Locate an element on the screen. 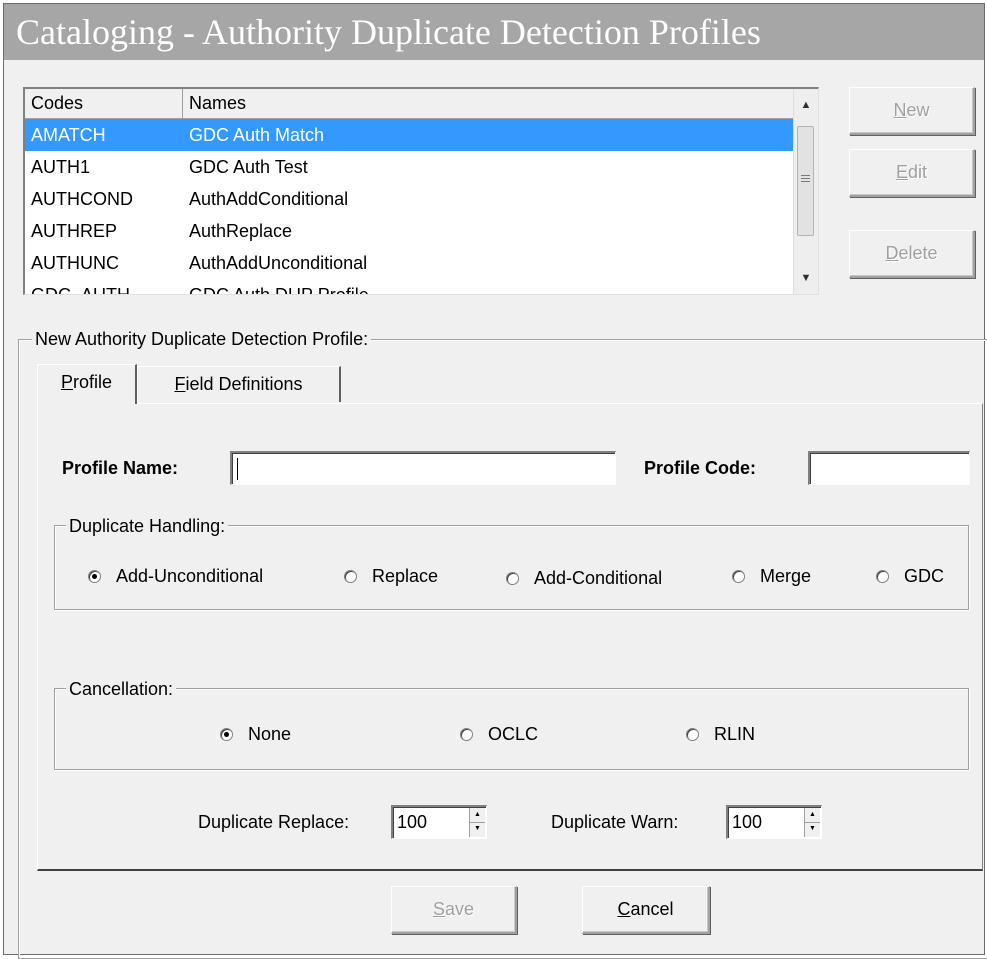  duplicate-replace-label: Duplicate Replace: is located at coordinates (274, 822).